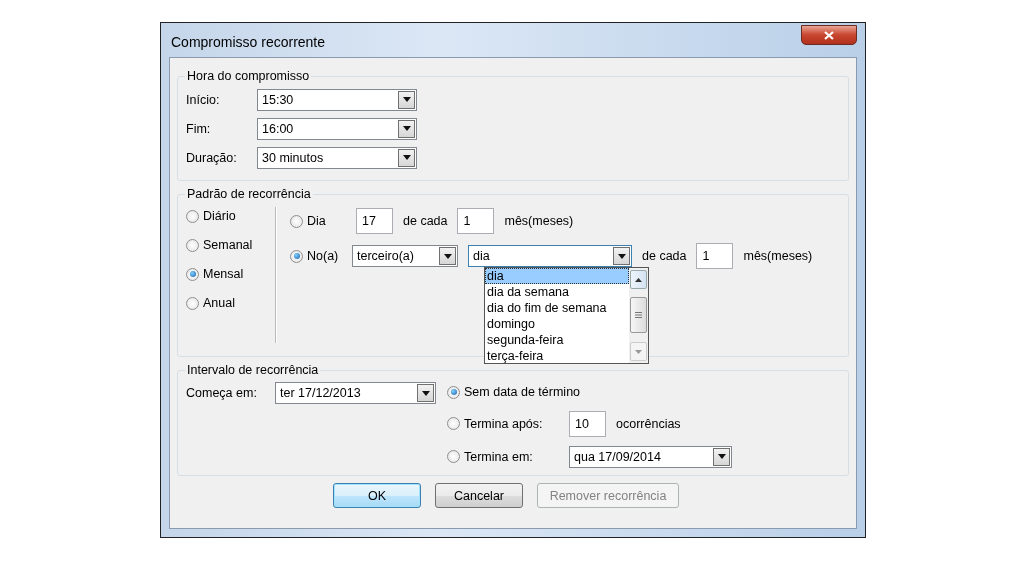  Describe the element at coordinates (223, 274) in the screenshot. I see `radio-label: Mensal` at that location.